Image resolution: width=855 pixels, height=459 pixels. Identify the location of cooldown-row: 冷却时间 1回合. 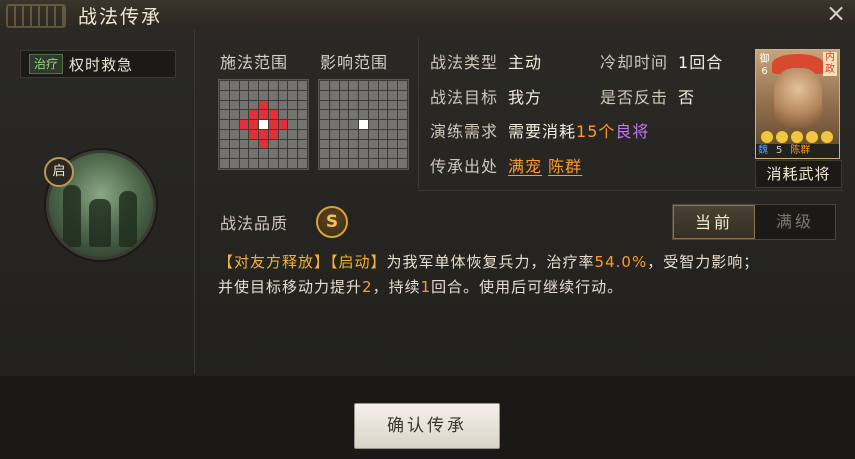
(661, 61).